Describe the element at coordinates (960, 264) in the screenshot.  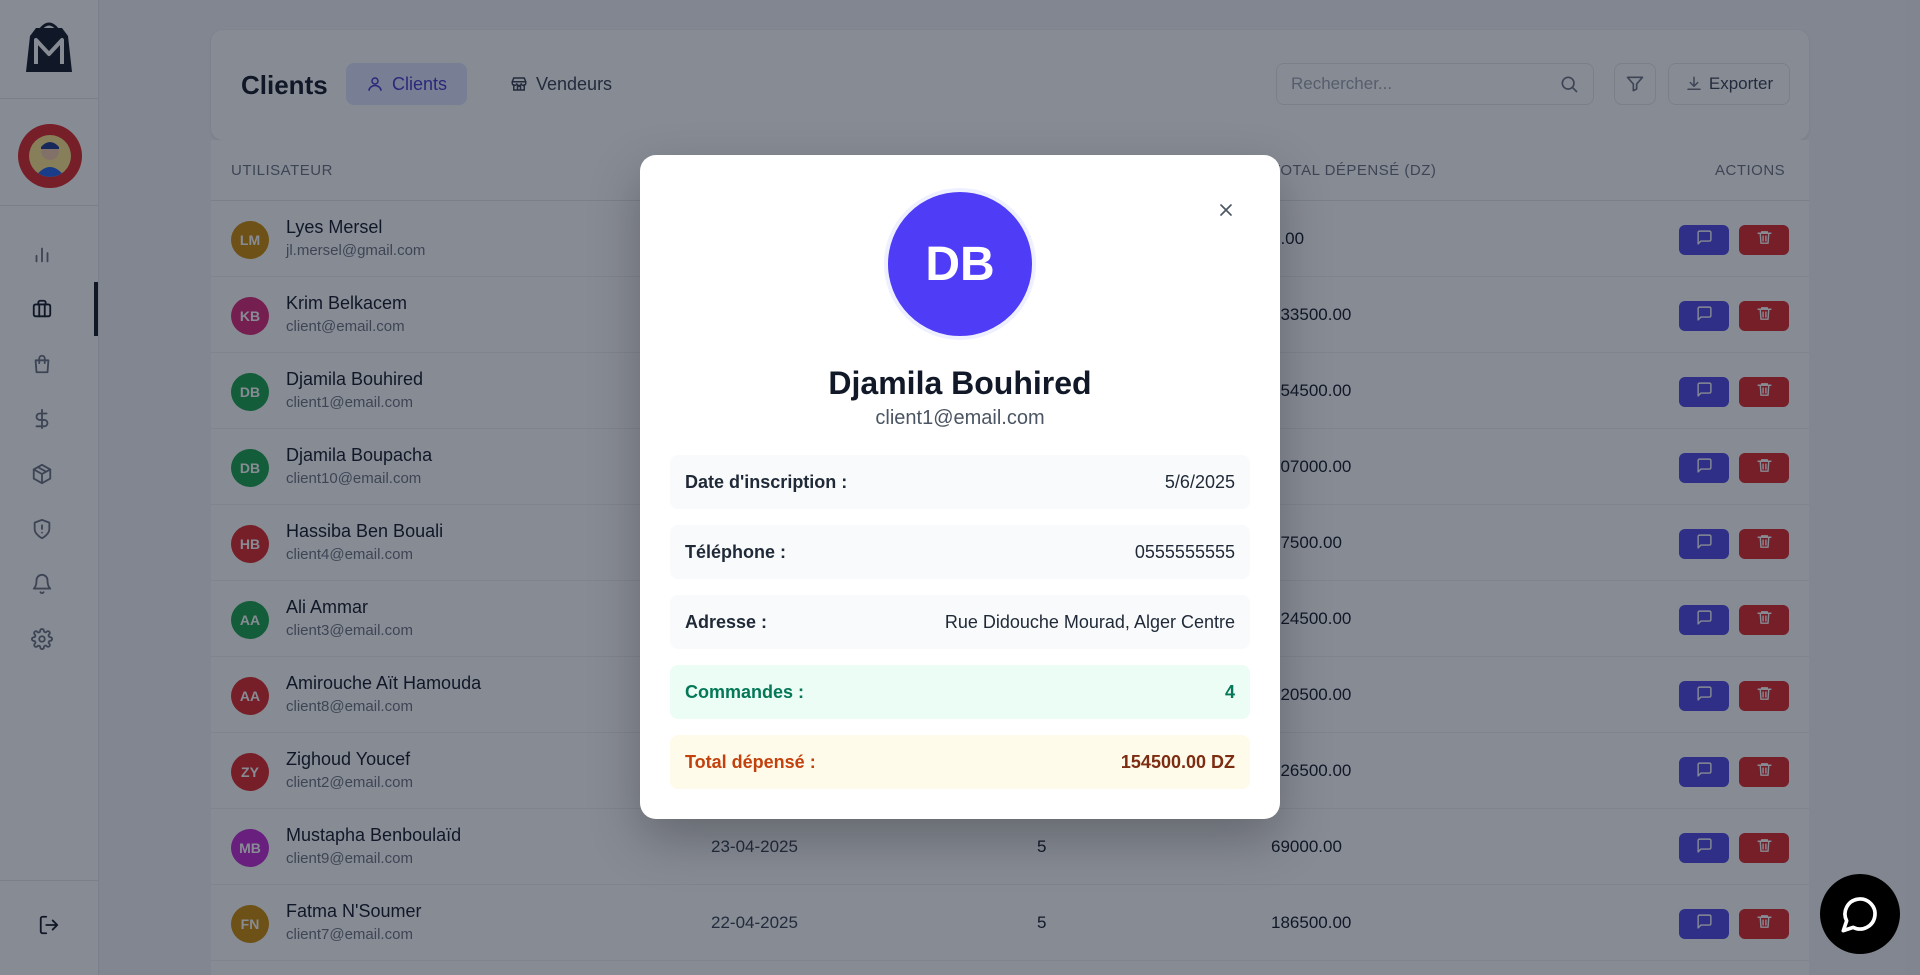
I see `client-avatar: DB` at that location.